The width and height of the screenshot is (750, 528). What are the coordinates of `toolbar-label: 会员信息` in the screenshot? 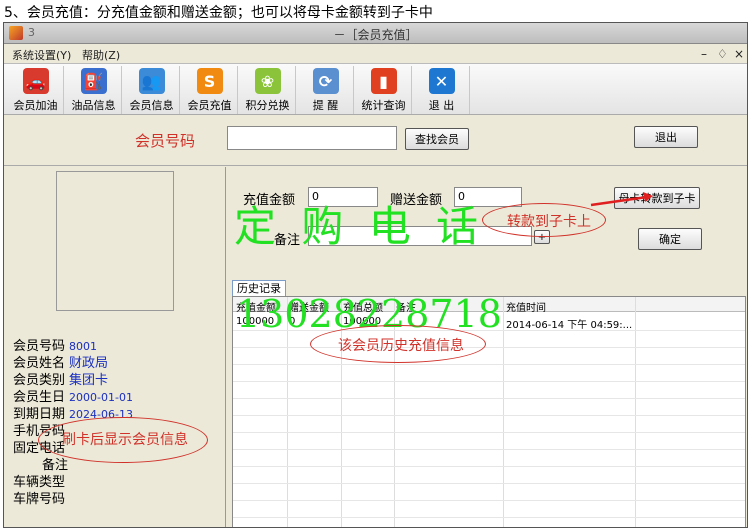 It's located at (151, 105).